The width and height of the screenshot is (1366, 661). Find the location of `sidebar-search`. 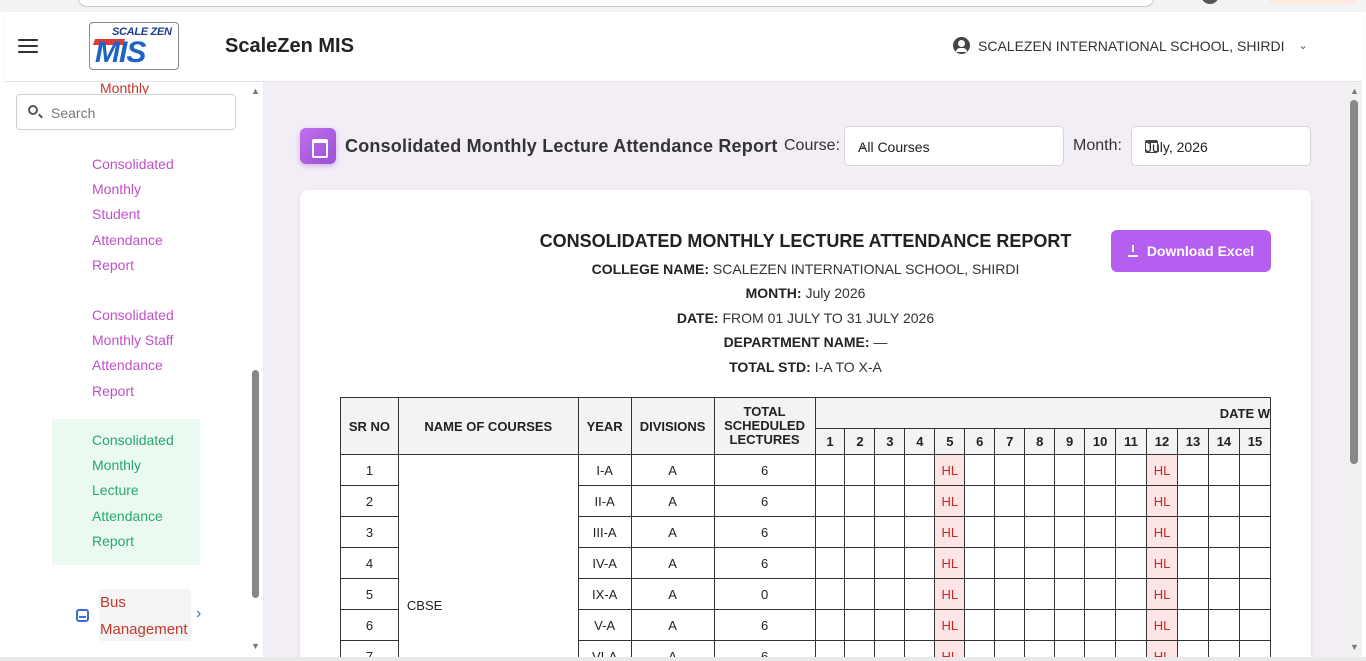

sidebar-search is located at coordinates (126, 112).